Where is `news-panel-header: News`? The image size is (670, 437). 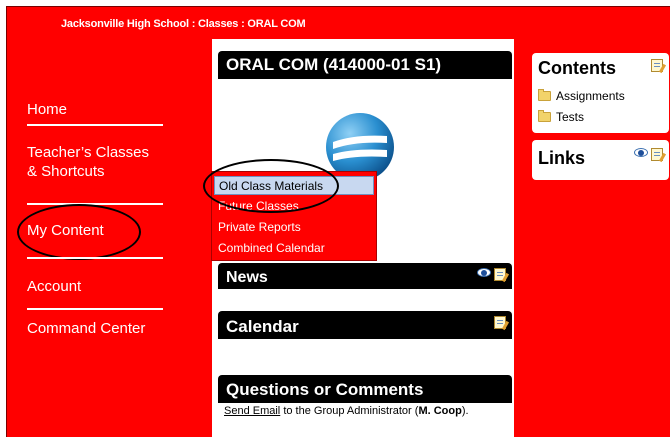
news-panel-header: News is located at coordinates (365, 276).